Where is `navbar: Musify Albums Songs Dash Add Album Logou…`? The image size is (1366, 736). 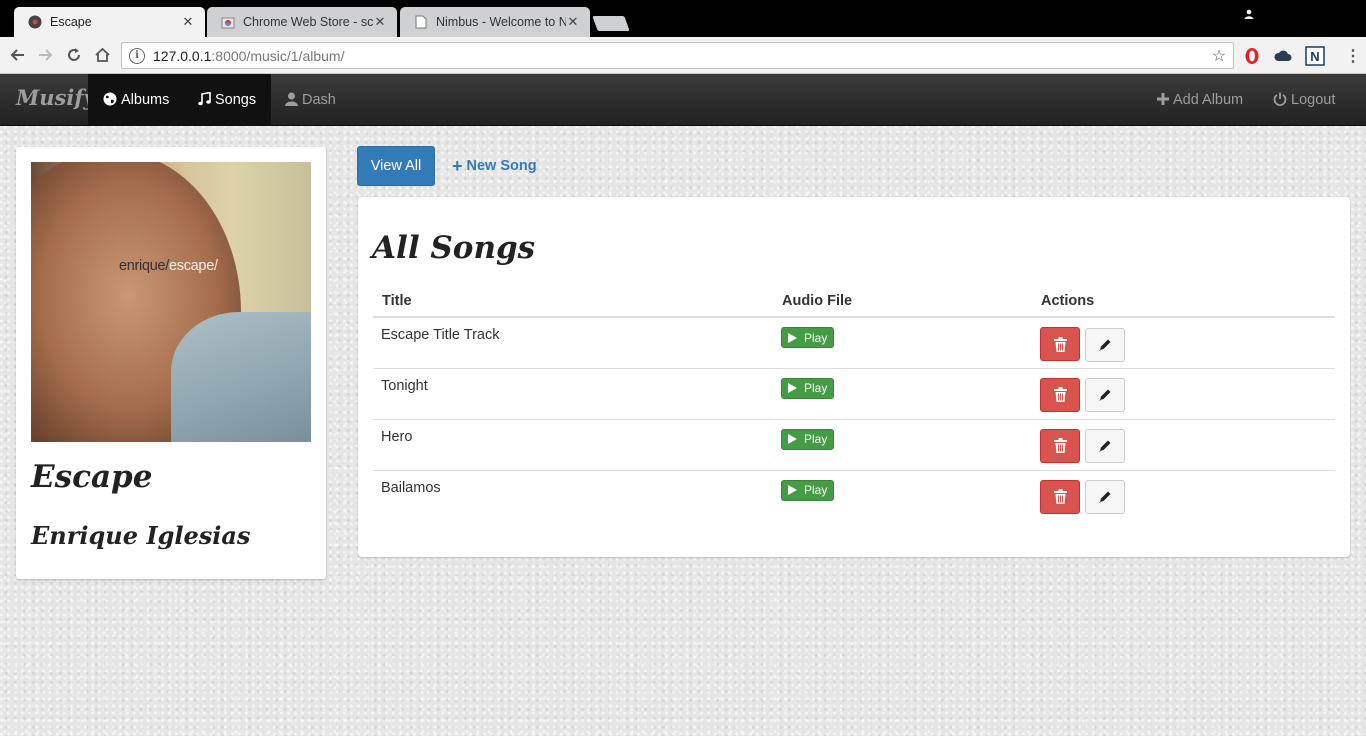
navbar: Musify Albums Songs Dash Add Album Logou… is located at coordinates (683, 100).